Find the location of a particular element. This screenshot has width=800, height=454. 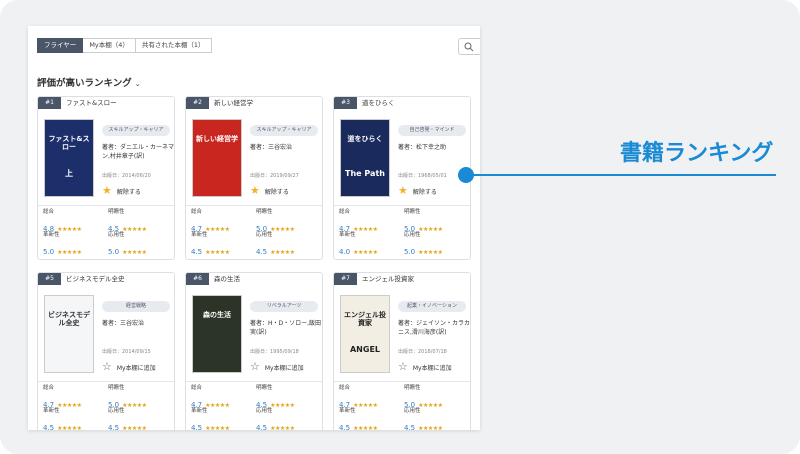

book-title: ファスト&スロー is located at coordinates (91, 103).